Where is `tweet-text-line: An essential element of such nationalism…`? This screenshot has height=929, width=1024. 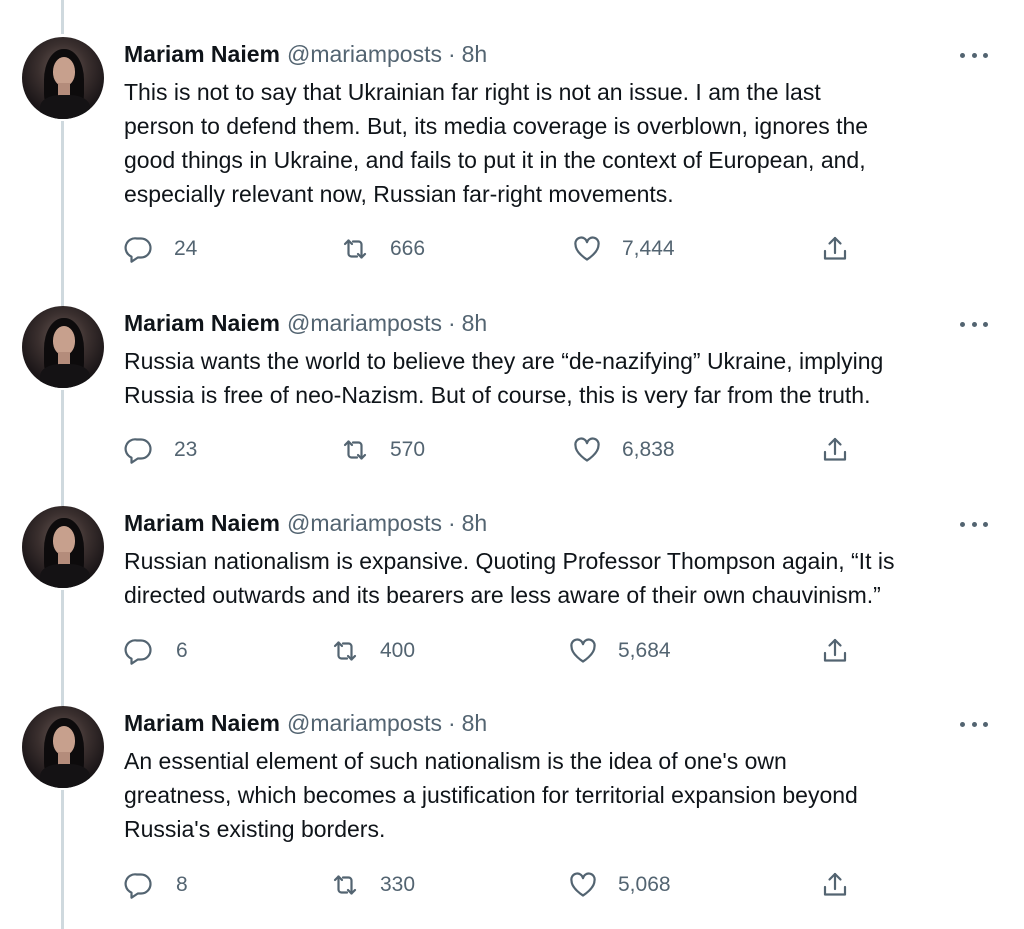
tweet-text-line: An essential element of such nationalism… is located at coordinates (455, 761).